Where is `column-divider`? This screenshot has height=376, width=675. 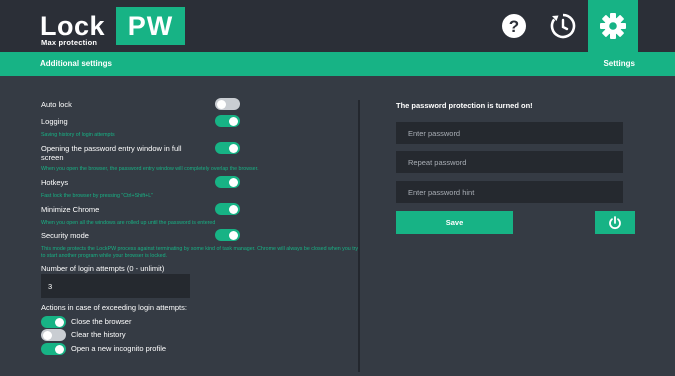 column-divider is located at coordinates (359, 236).